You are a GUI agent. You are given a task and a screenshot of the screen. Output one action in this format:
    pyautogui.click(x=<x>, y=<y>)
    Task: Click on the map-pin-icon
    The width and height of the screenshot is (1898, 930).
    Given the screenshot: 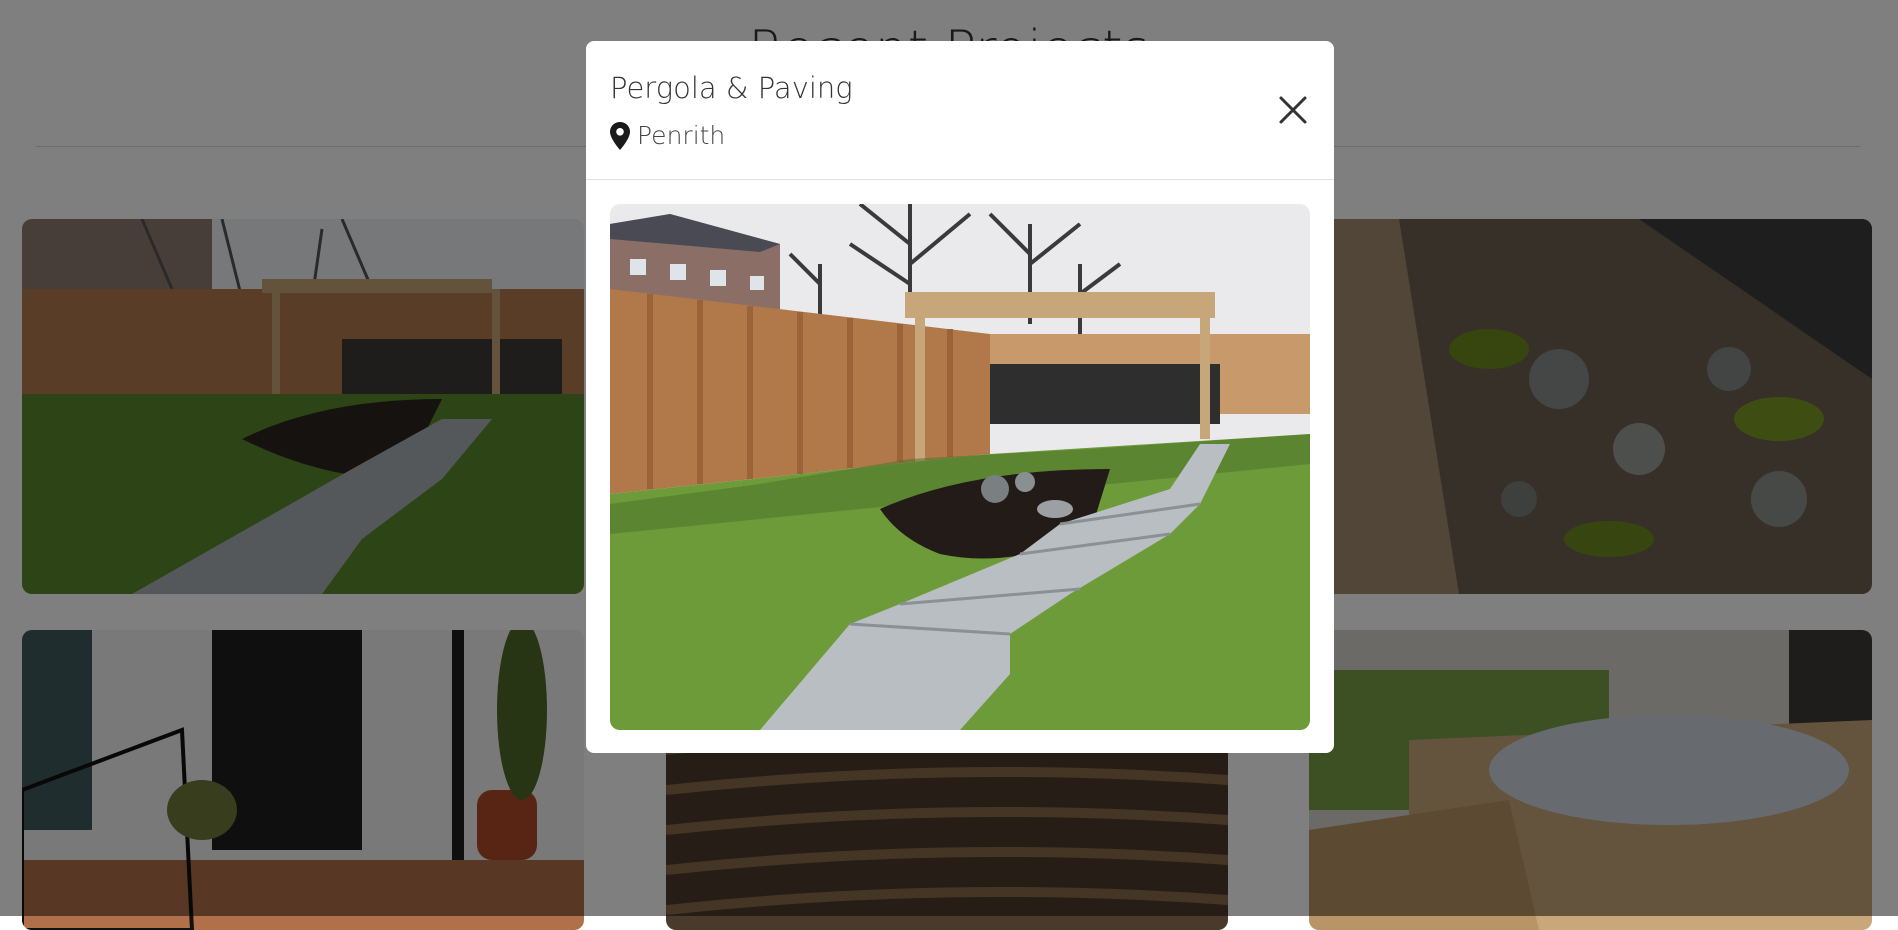 What is the action you would take?
    pyautogui.click(x=620, y=135)
    